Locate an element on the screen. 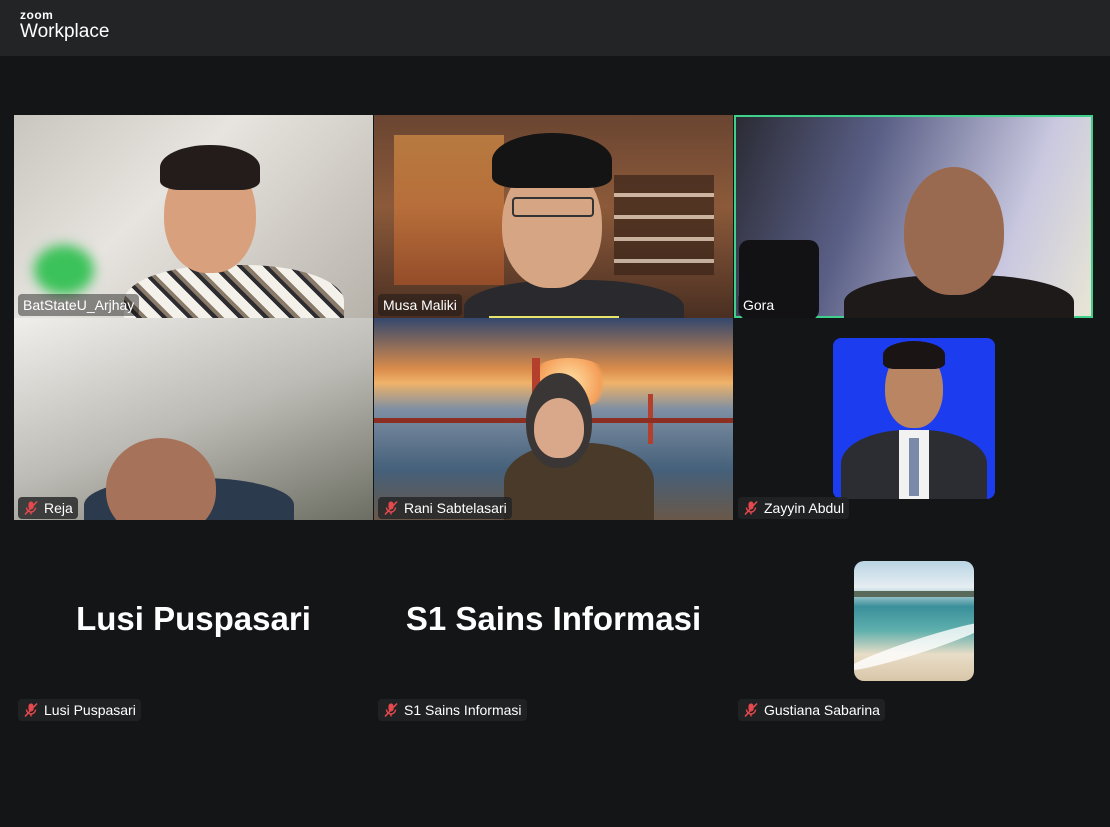  participant-display-name: S1 Sains Informasi is located at coordinates (553, 618).